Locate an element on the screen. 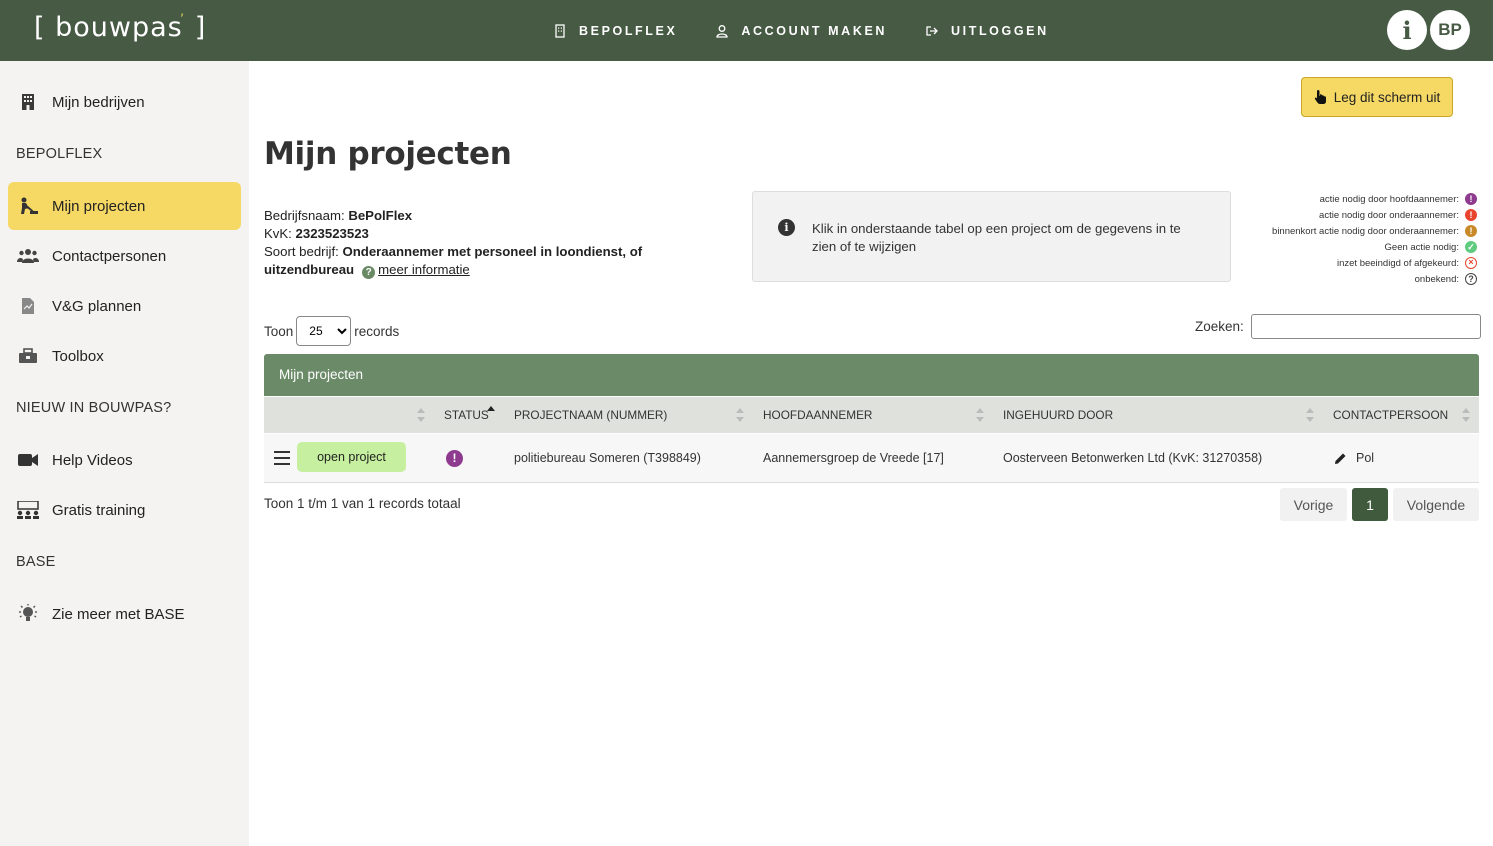  sidebar-item-help-videos: Help Videos is located at coordinates (124, 460).